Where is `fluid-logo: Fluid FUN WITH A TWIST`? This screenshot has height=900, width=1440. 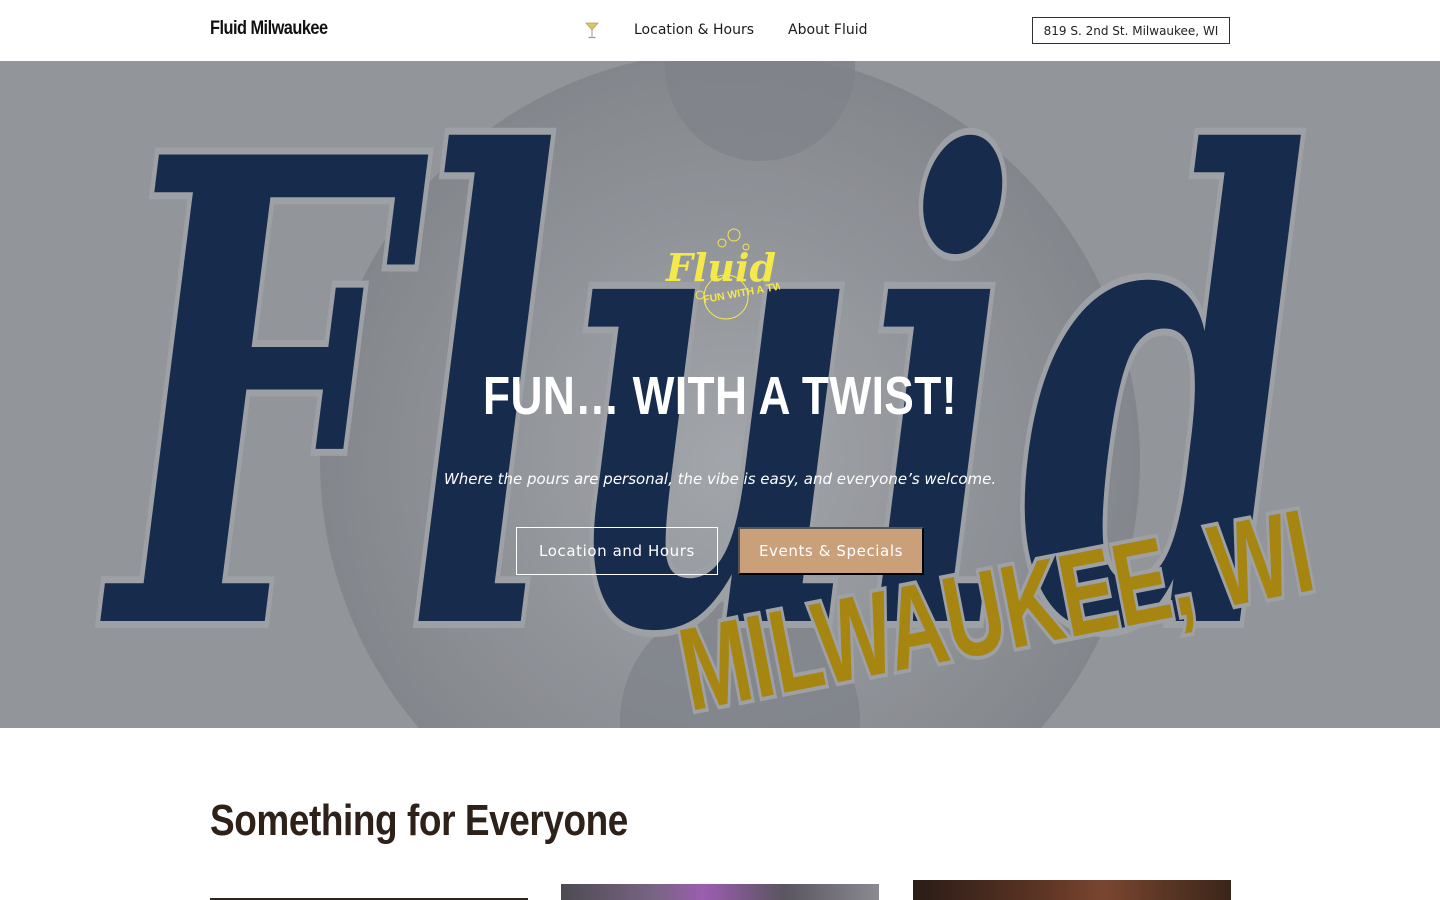
fluid-logo: Fluid FUN WITH A TWIST is located at coordinates (730, 275).